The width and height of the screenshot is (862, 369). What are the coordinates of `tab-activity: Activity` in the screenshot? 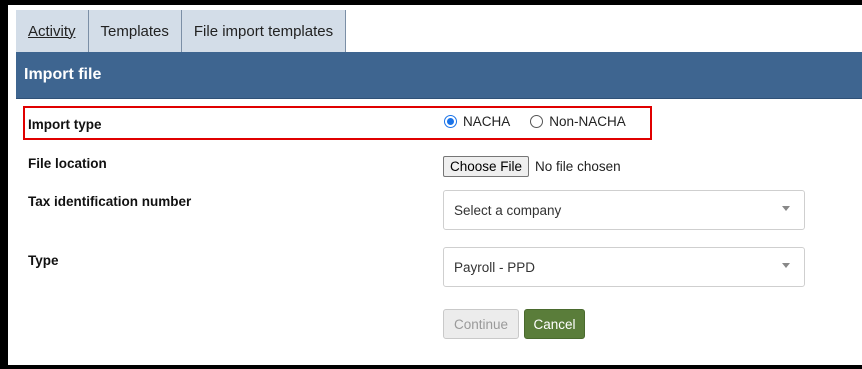 It's located at (52, 31).